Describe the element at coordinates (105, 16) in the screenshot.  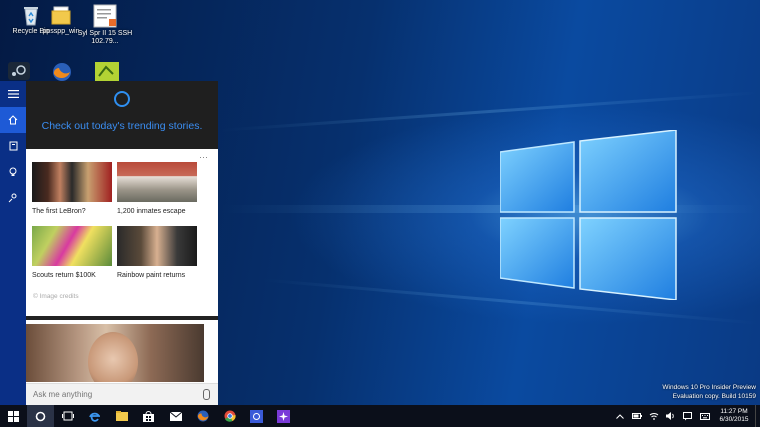
I see `document-icon` at that location.